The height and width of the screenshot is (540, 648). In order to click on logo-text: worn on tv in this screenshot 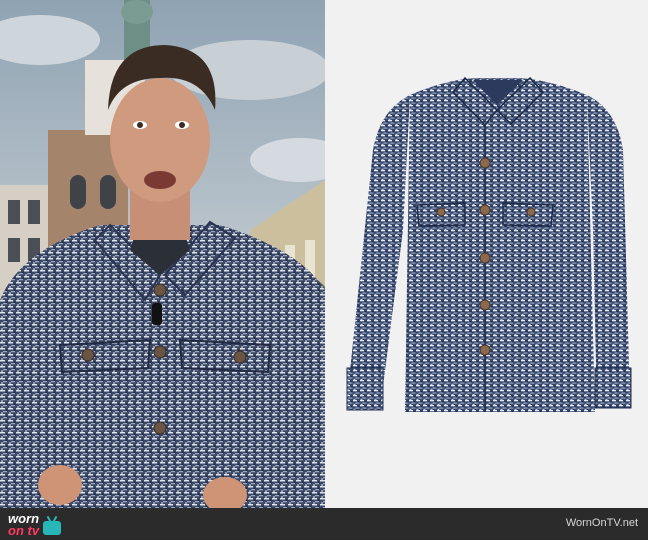, I will do `click(24, 525)`.